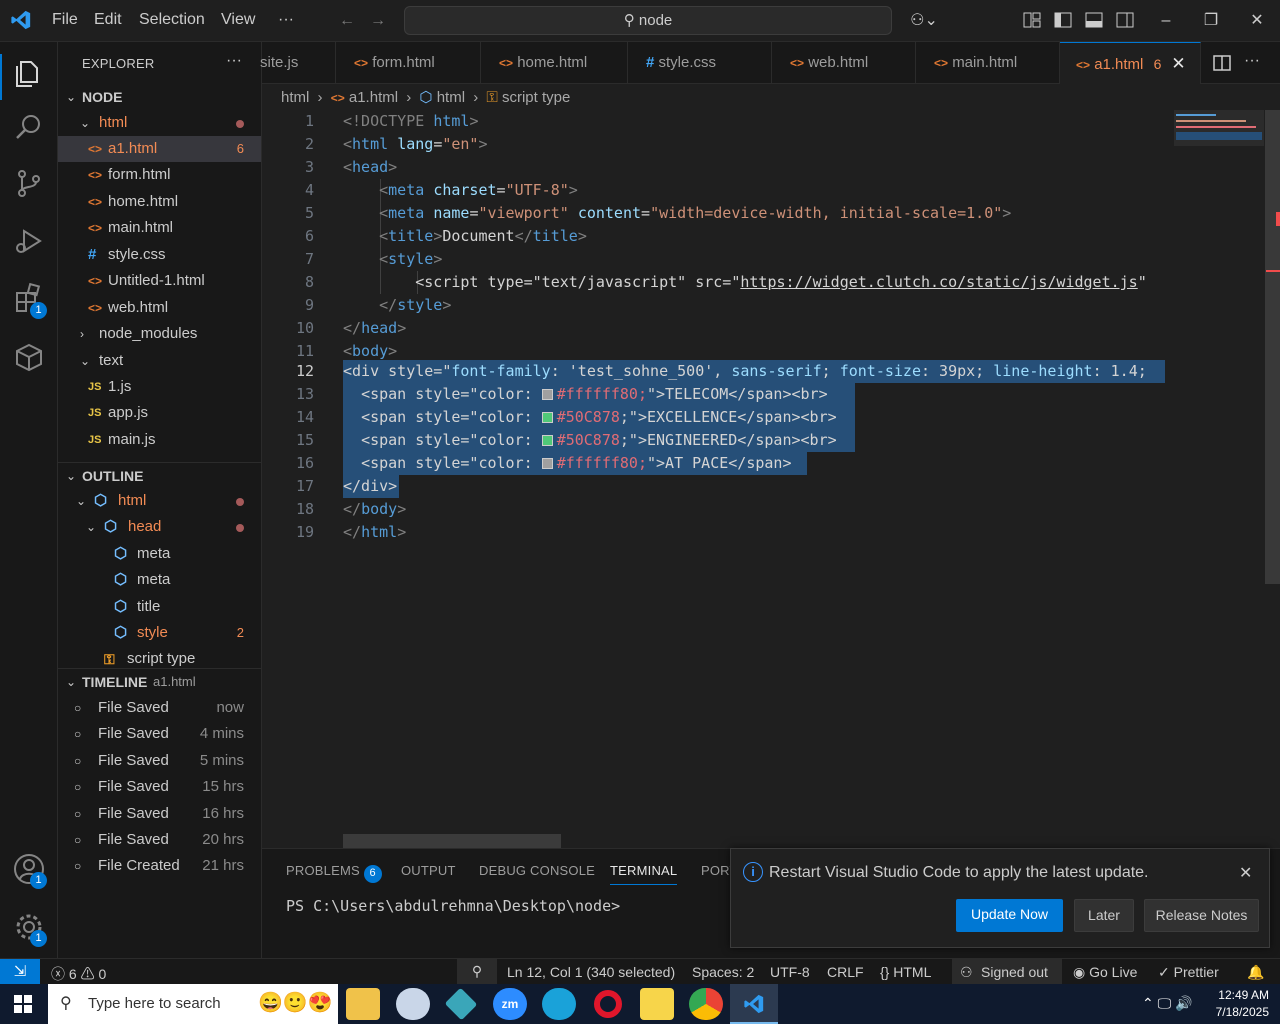 The width and height of the screenshot is (1280, 1024). Describe the element at coordinates (29, 870) in the screenshot. I see `accounts-button: 1` at that location.